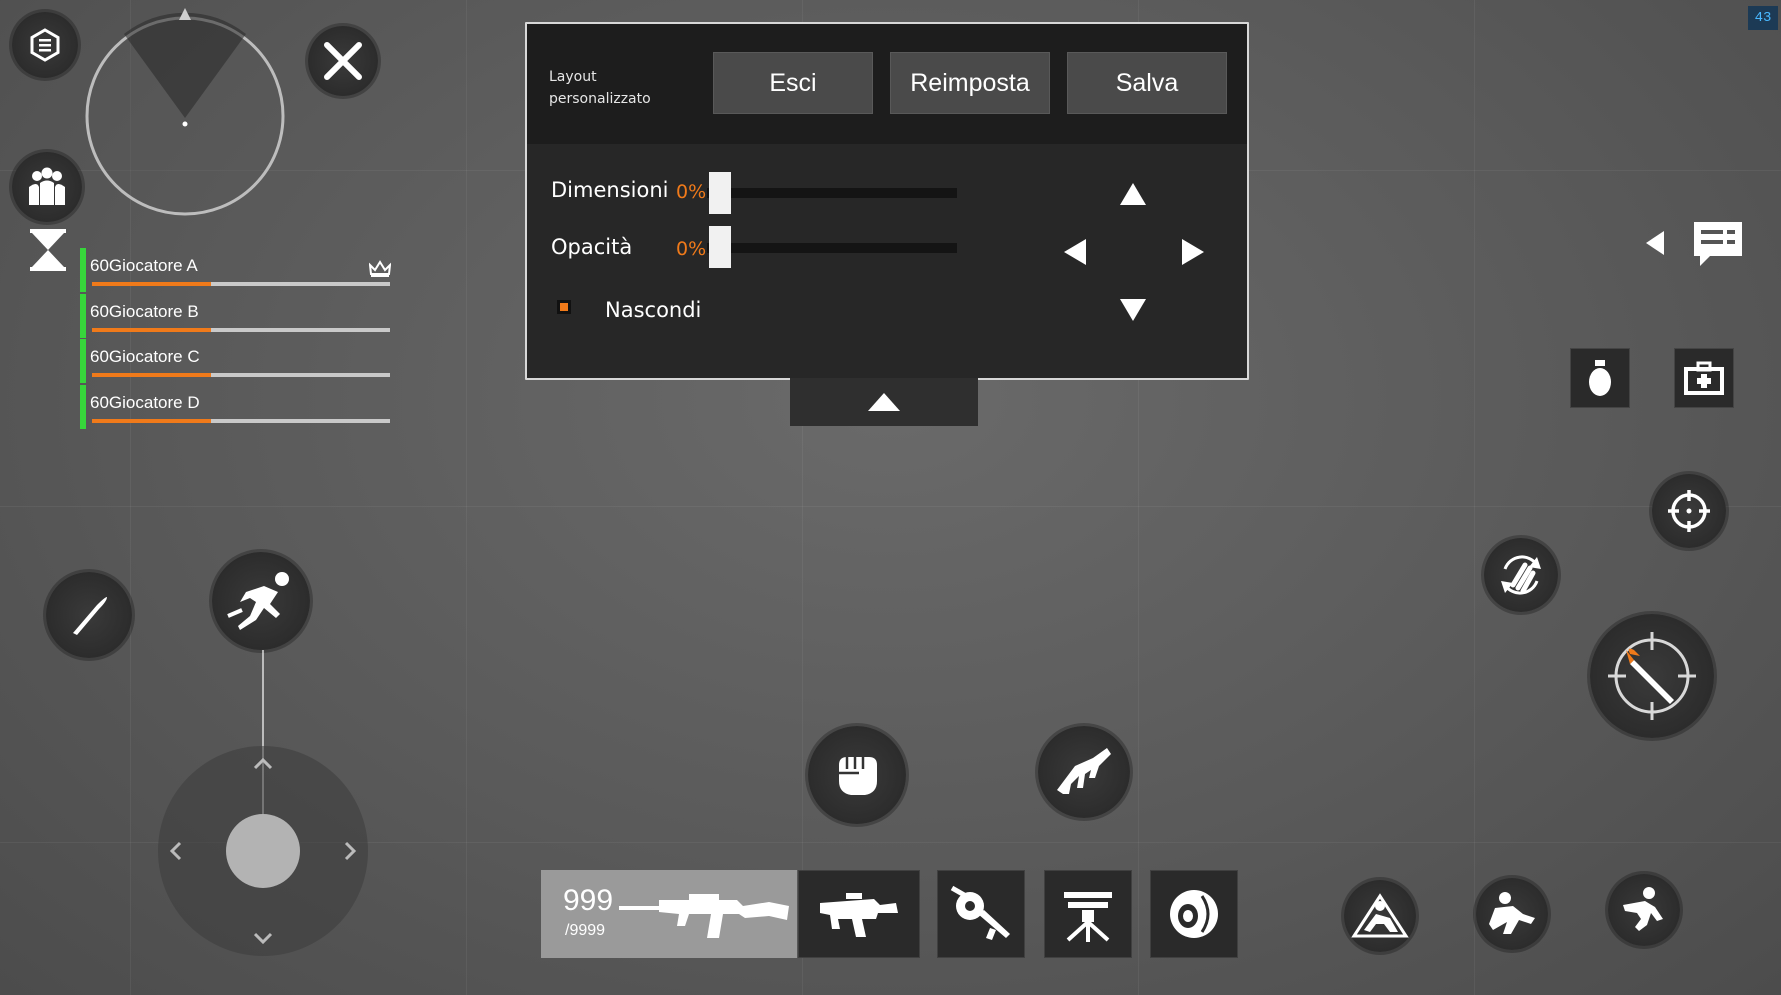  I want to click on grenade-icon, so click(1600, 378).